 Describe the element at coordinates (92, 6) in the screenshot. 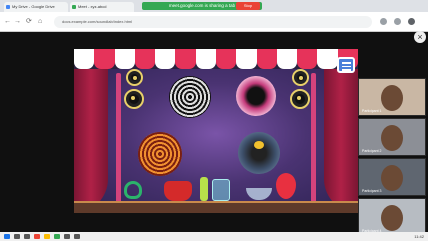

I see `tab-label: Meet - xyz-abcd` at that location.